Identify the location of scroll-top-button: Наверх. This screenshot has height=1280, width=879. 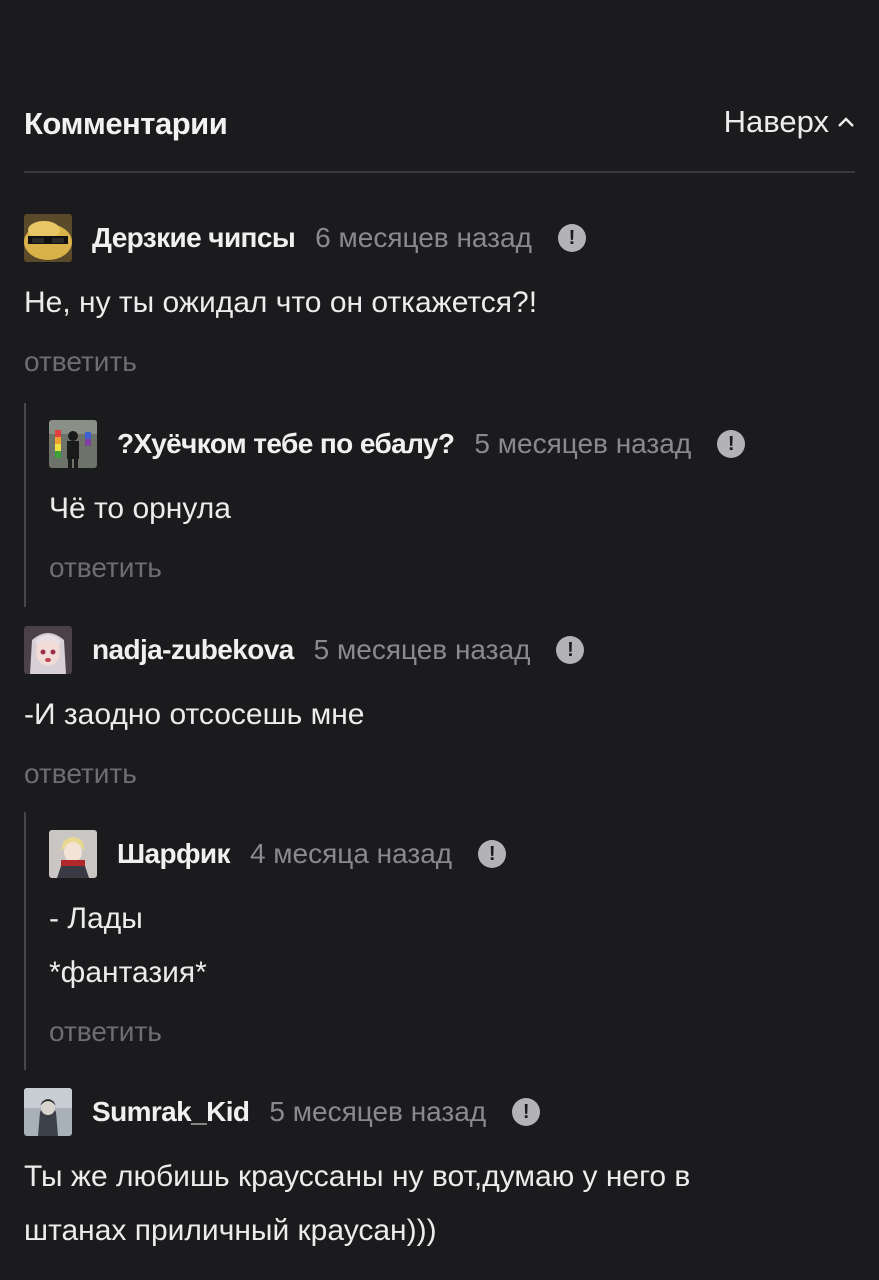
(789, 122).